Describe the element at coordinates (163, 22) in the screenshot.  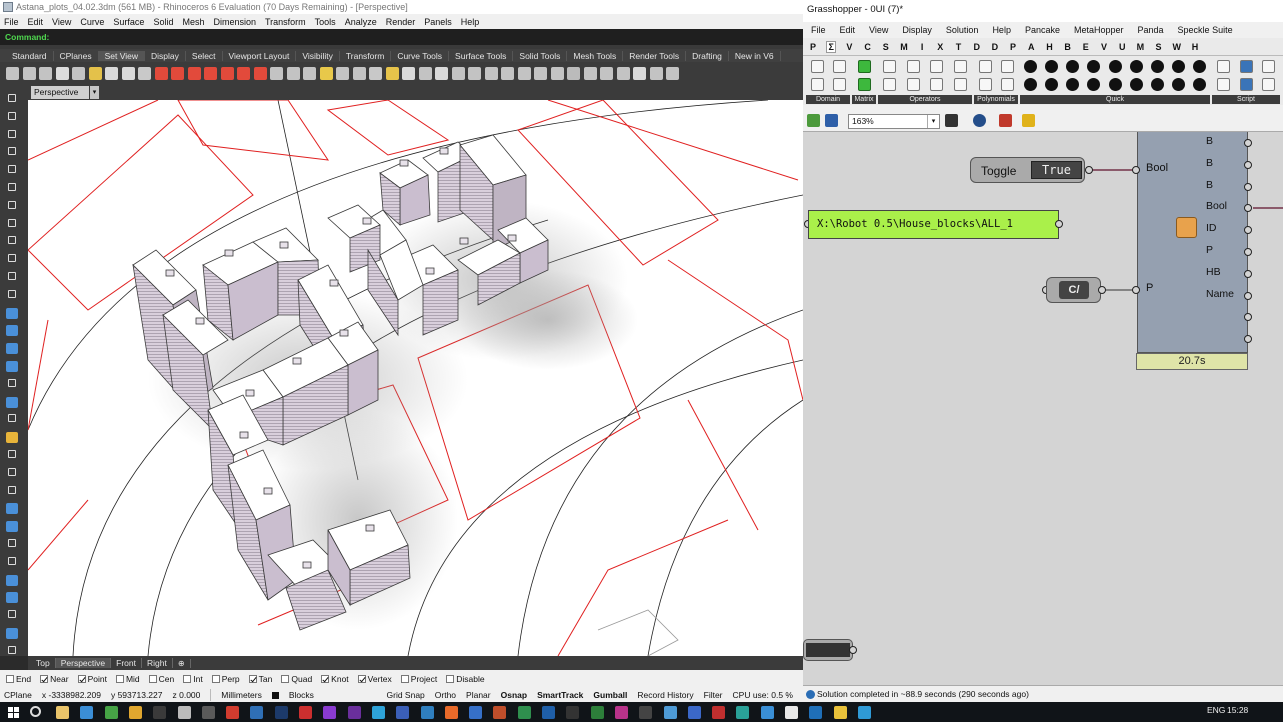
I see `menu-item: Solid` at that location.